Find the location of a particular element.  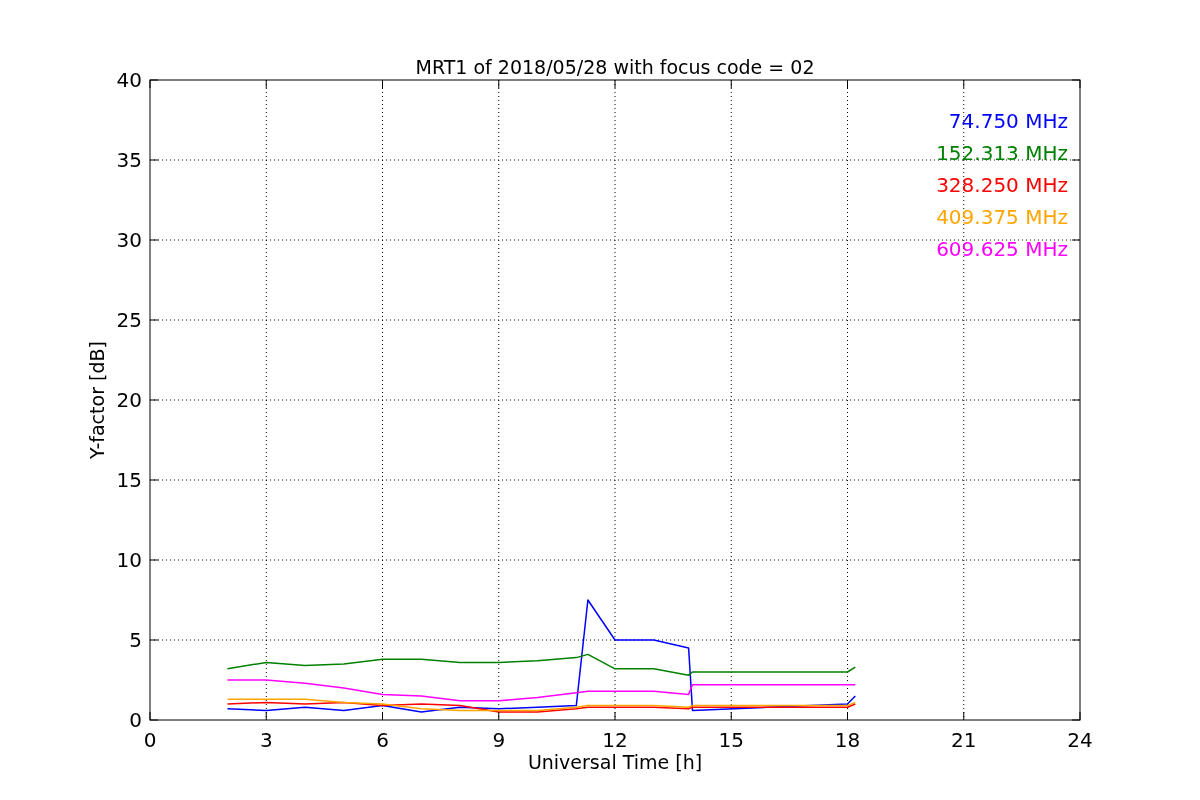

tick-label: 21 is located at coordinates (964, 740).